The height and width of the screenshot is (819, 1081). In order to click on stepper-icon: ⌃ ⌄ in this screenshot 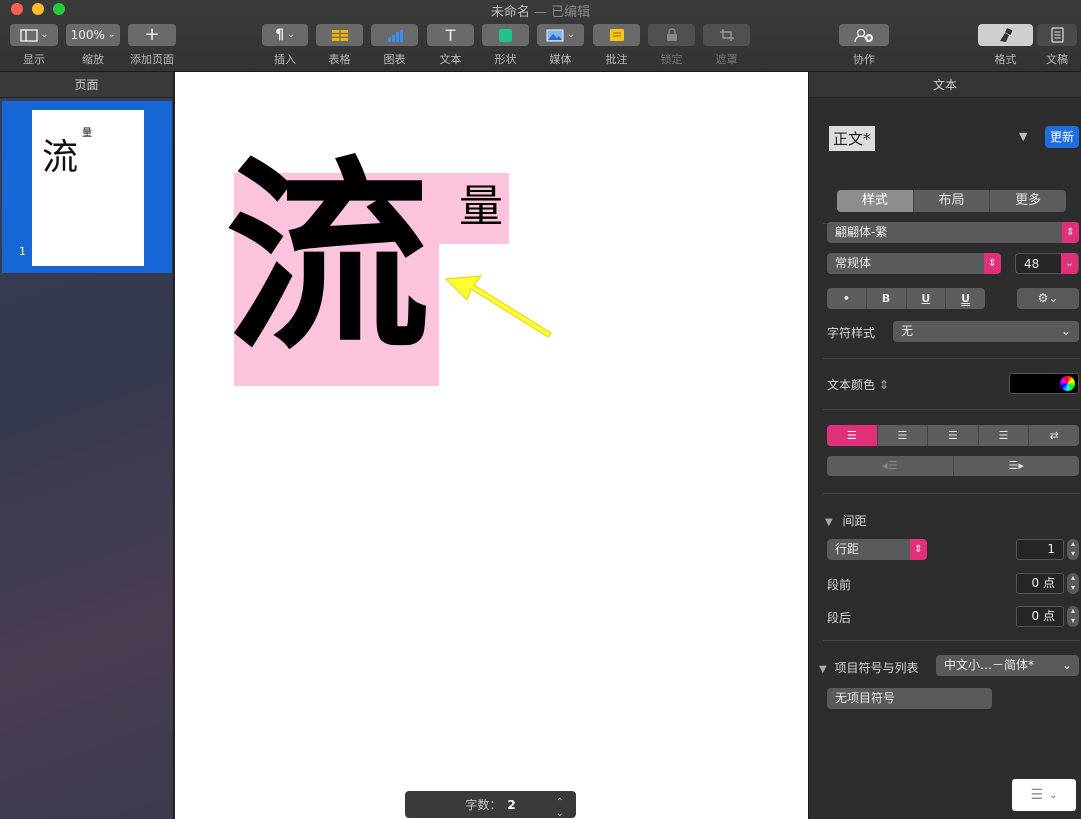, I will do `click(559, 808)`.